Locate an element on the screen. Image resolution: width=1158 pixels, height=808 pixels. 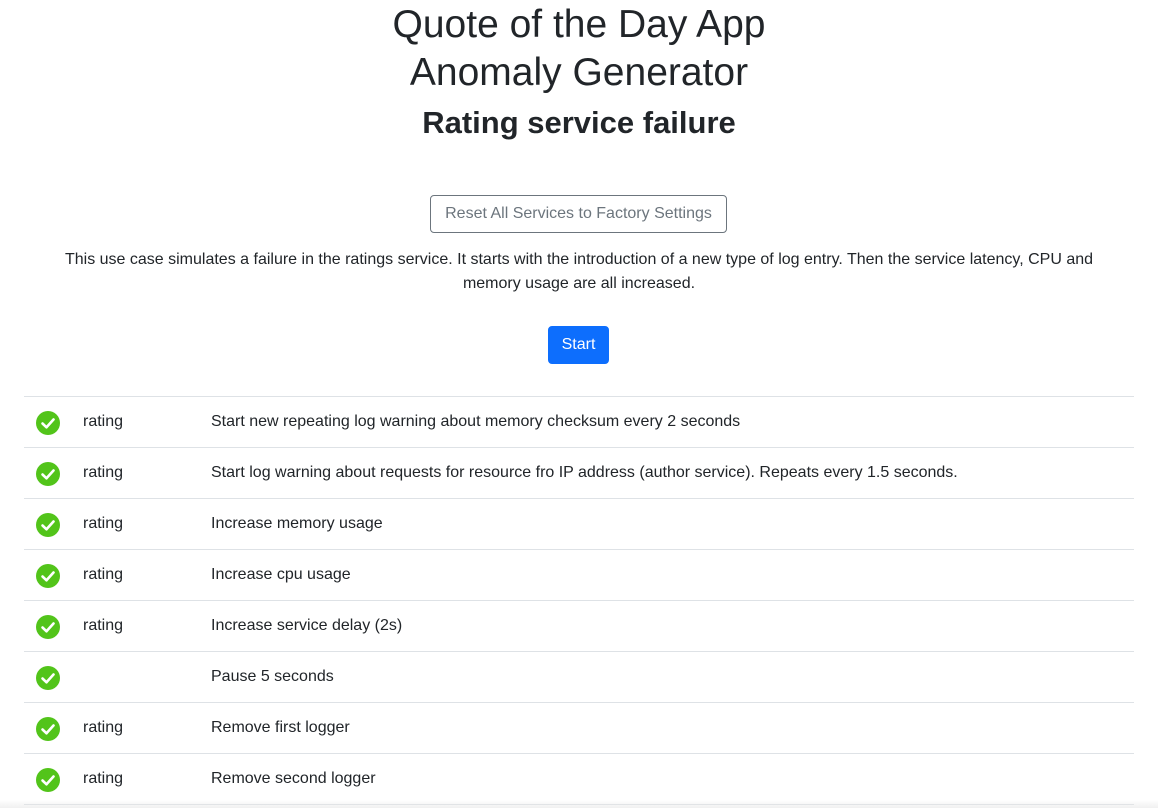
step-action: Increase service delay (2s) is located at coordinates (307, 625).